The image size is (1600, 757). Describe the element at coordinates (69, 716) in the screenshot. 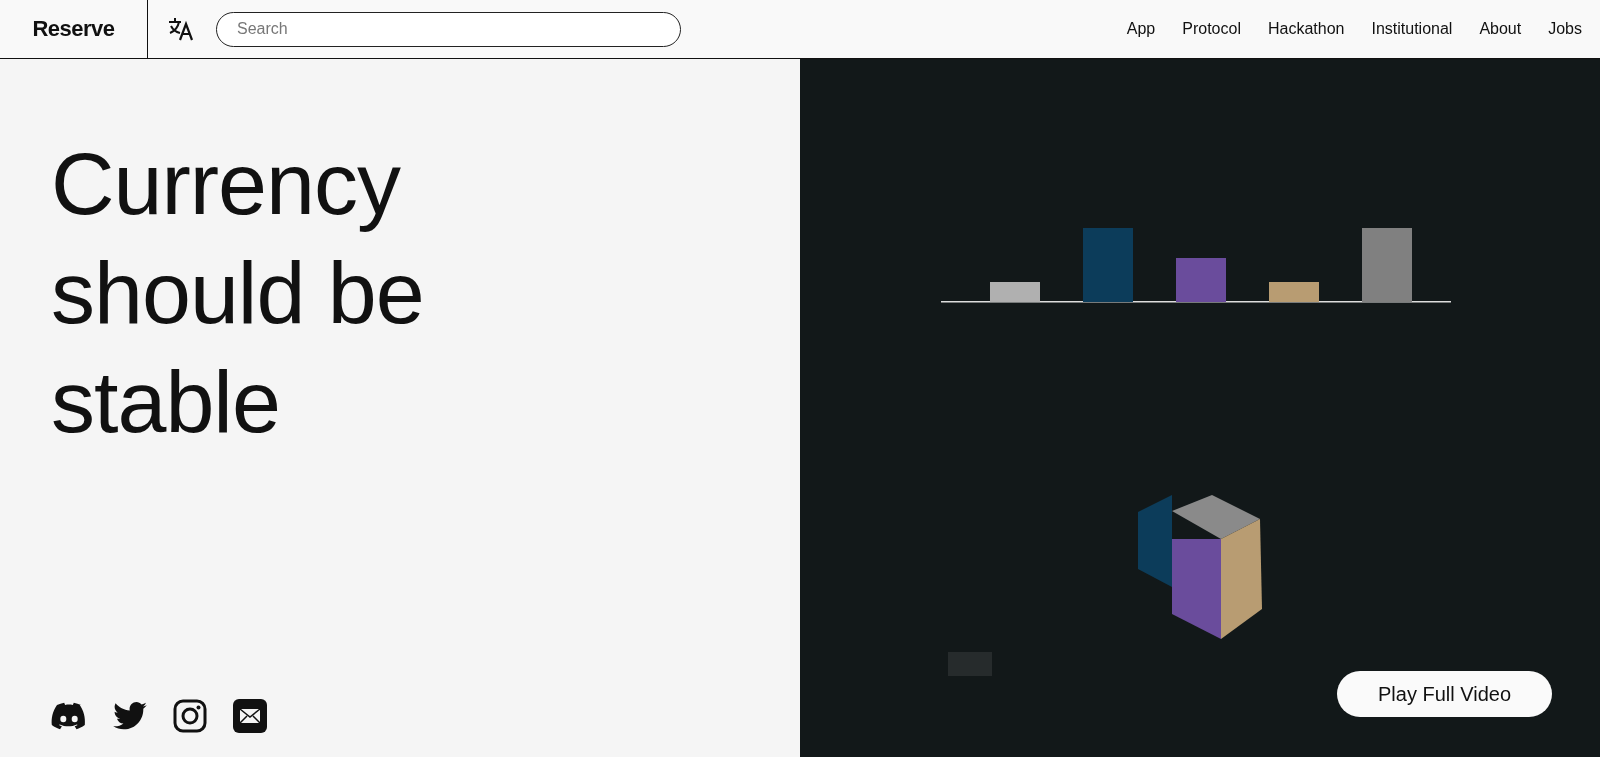

I see `discord-icon` at that location.